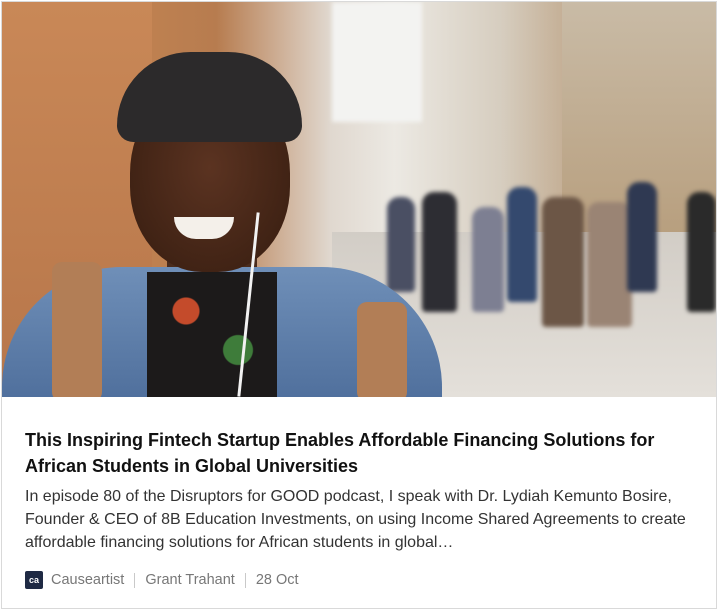 The image size is (720, 612). I want to click on backpack-strap-right, so click(382, 349).